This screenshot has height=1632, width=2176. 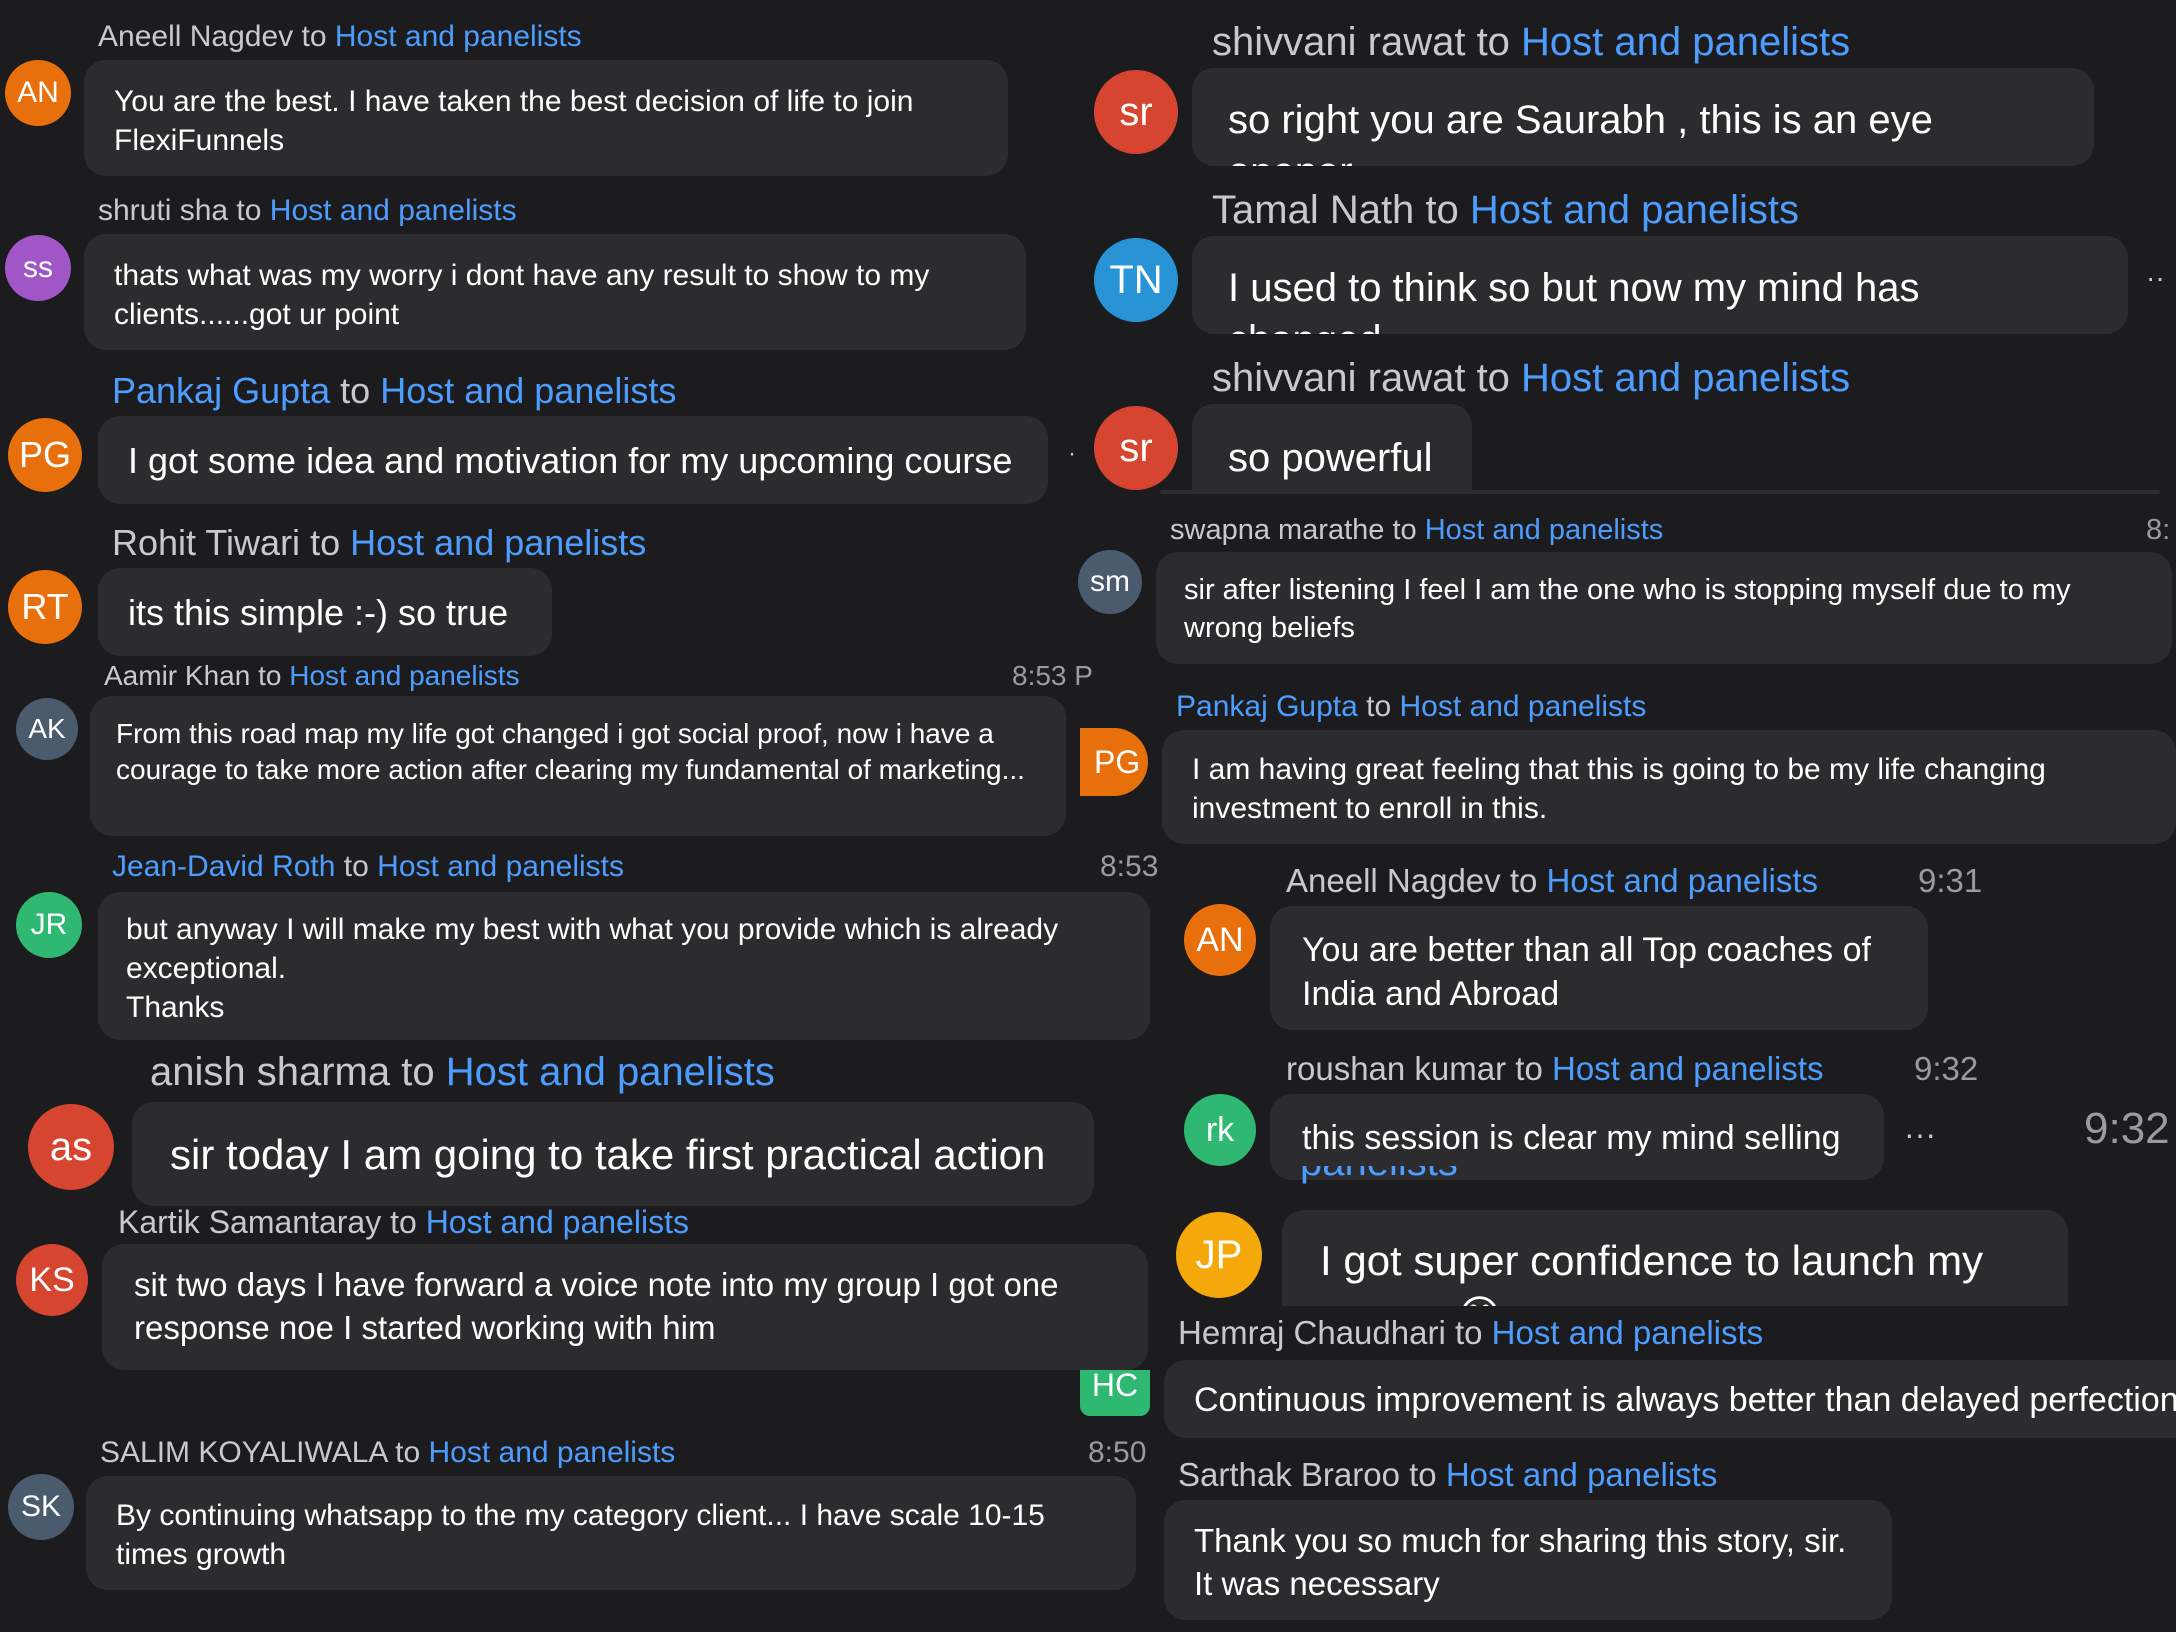 I want to click on message-header: Rohit Tiwari to Host and panelists, so click(x=379, y=543).